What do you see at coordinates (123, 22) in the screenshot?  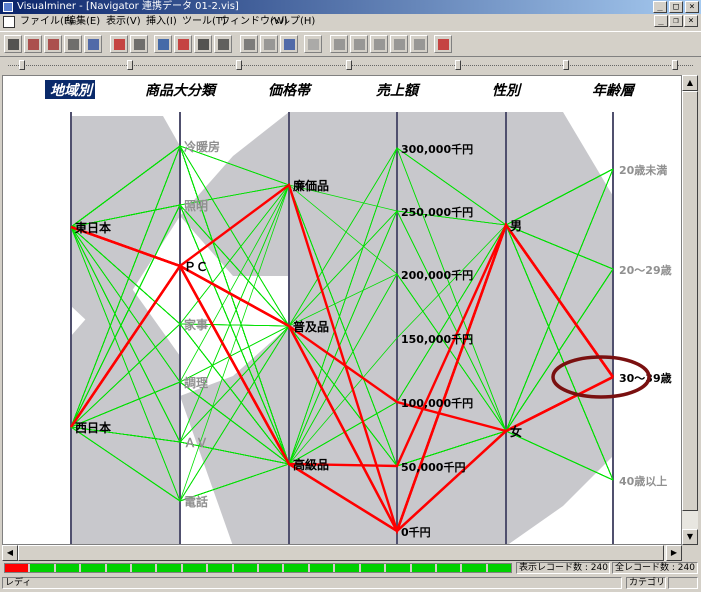 I see `menu-view: 表示(V)` at bounding box center [123, 22].